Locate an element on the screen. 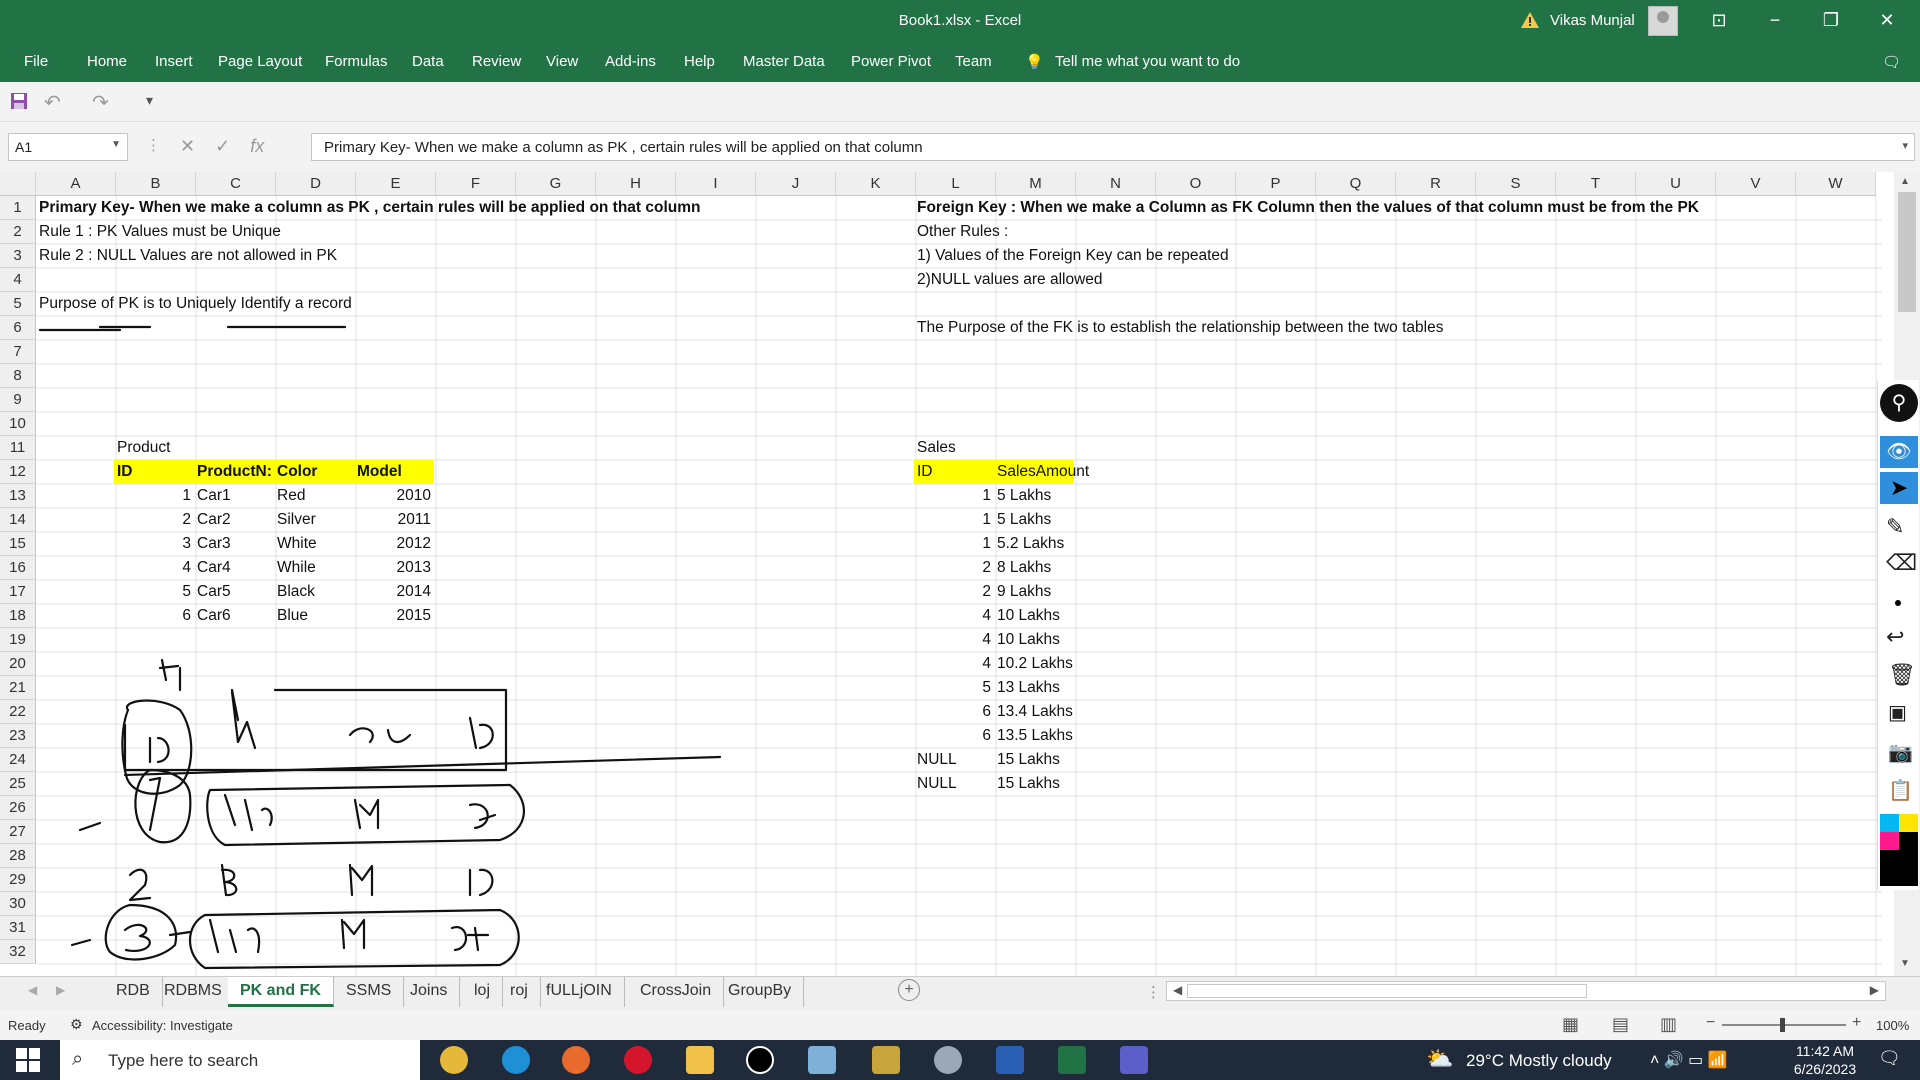  row-header-3: 3 is located at coordinates (18, 256).